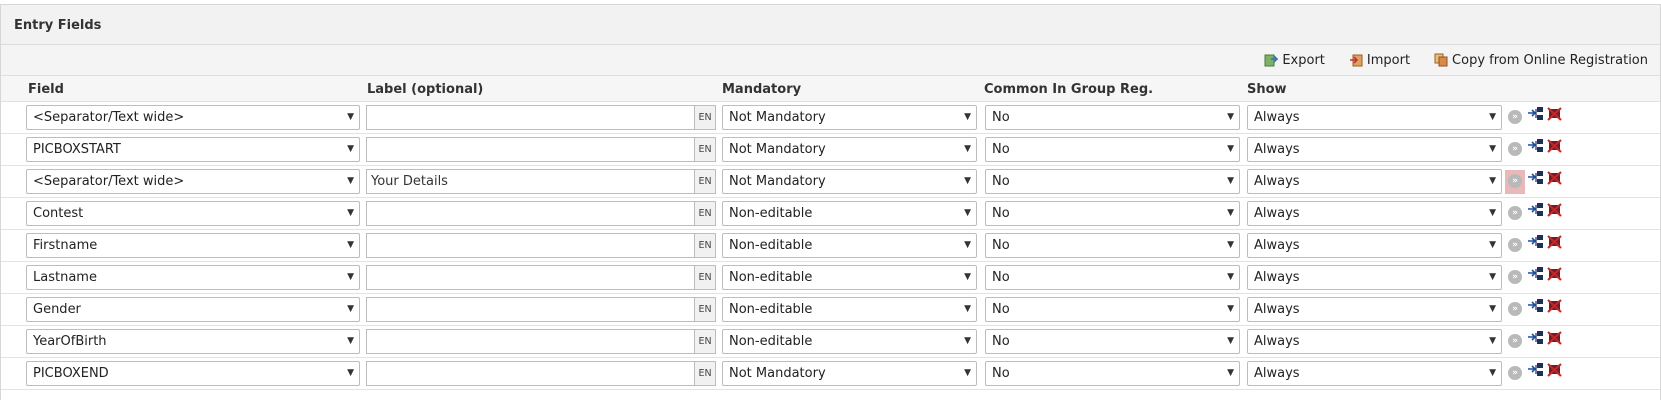 The image size is (1661, 400). I want to click on label-input: Your Details, so click(530, 181).